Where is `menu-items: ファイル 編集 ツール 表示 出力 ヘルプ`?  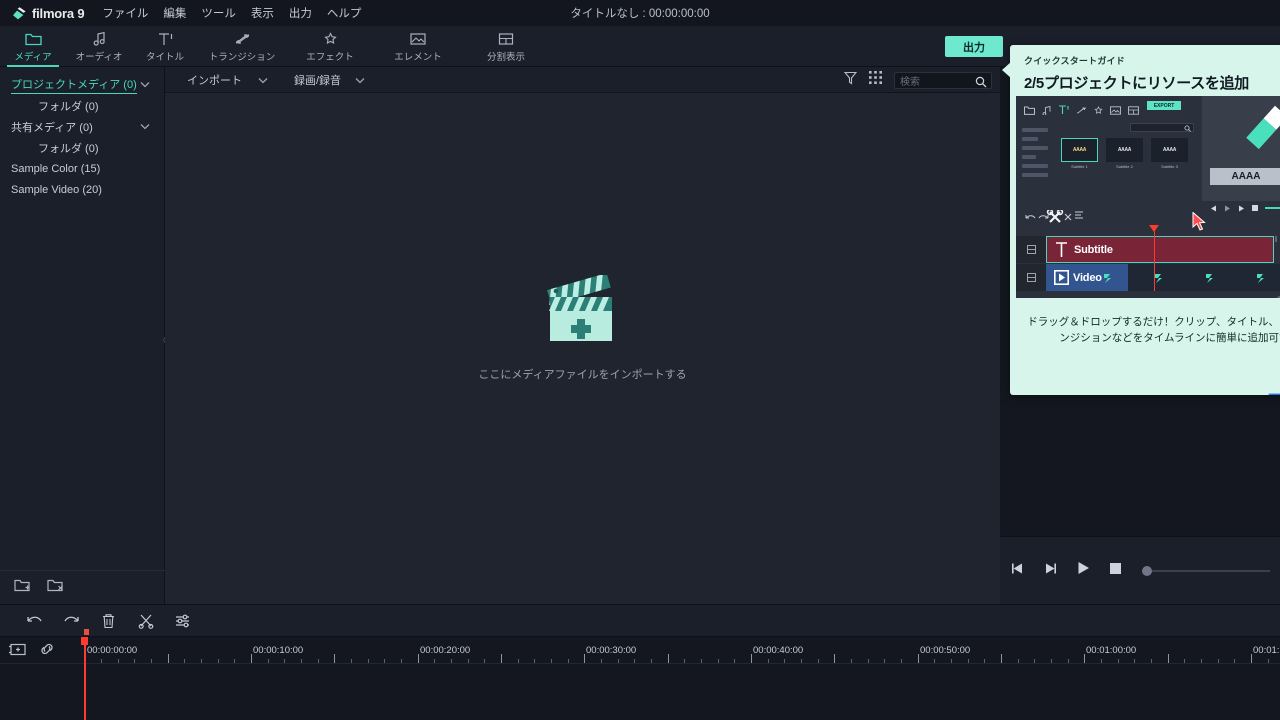
menu-items: ファイル 編集 ツール 表示 出力 ヘルプ is located at coordinates (231, 13).